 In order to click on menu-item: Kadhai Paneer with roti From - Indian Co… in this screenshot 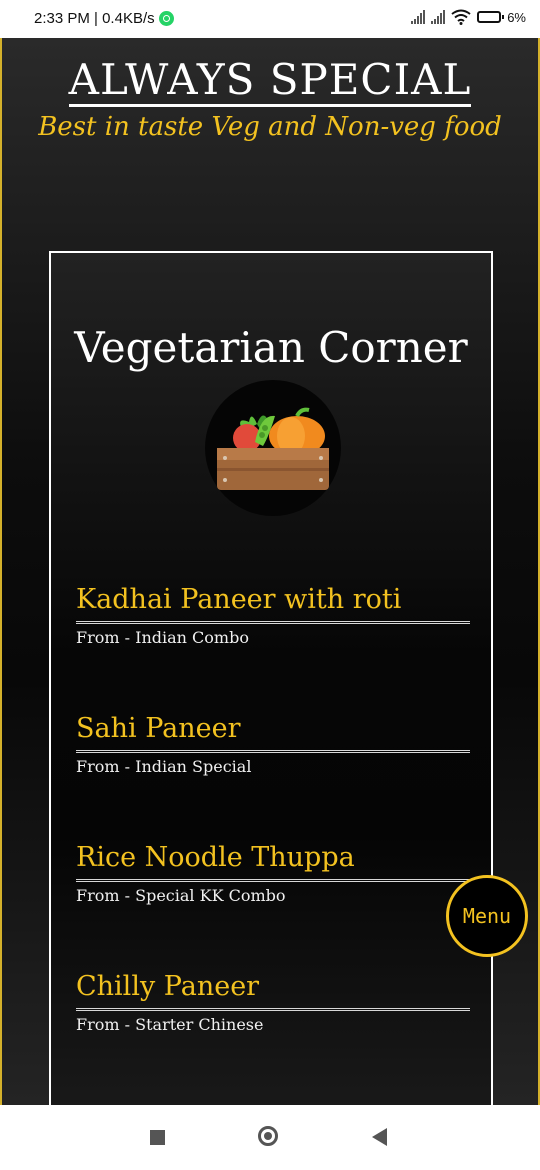, I will do `click(273, 615)`.